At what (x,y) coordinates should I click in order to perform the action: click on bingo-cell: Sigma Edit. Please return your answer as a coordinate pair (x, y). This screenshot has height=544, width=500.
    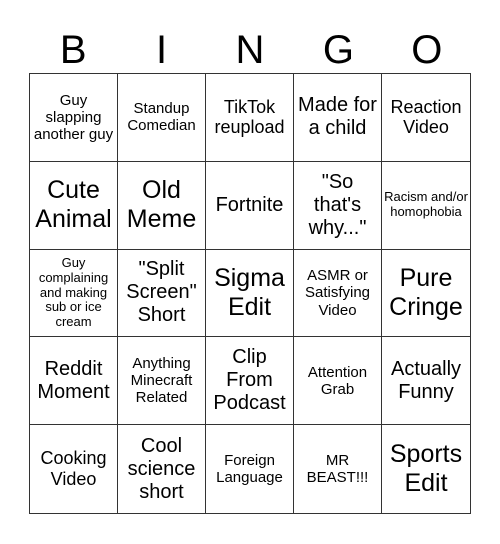
    Looking at the image, I should click on (250, 293).